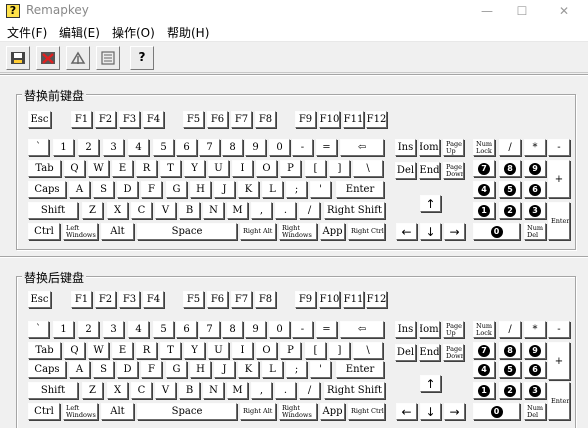 Image resolution: width=588 pixels, height=428 pixels. What do you see at coordinates (366, 231) in the screenshot?
I see `key-right-ctrl: Right Ctrl` at bounding box center [366, 231].